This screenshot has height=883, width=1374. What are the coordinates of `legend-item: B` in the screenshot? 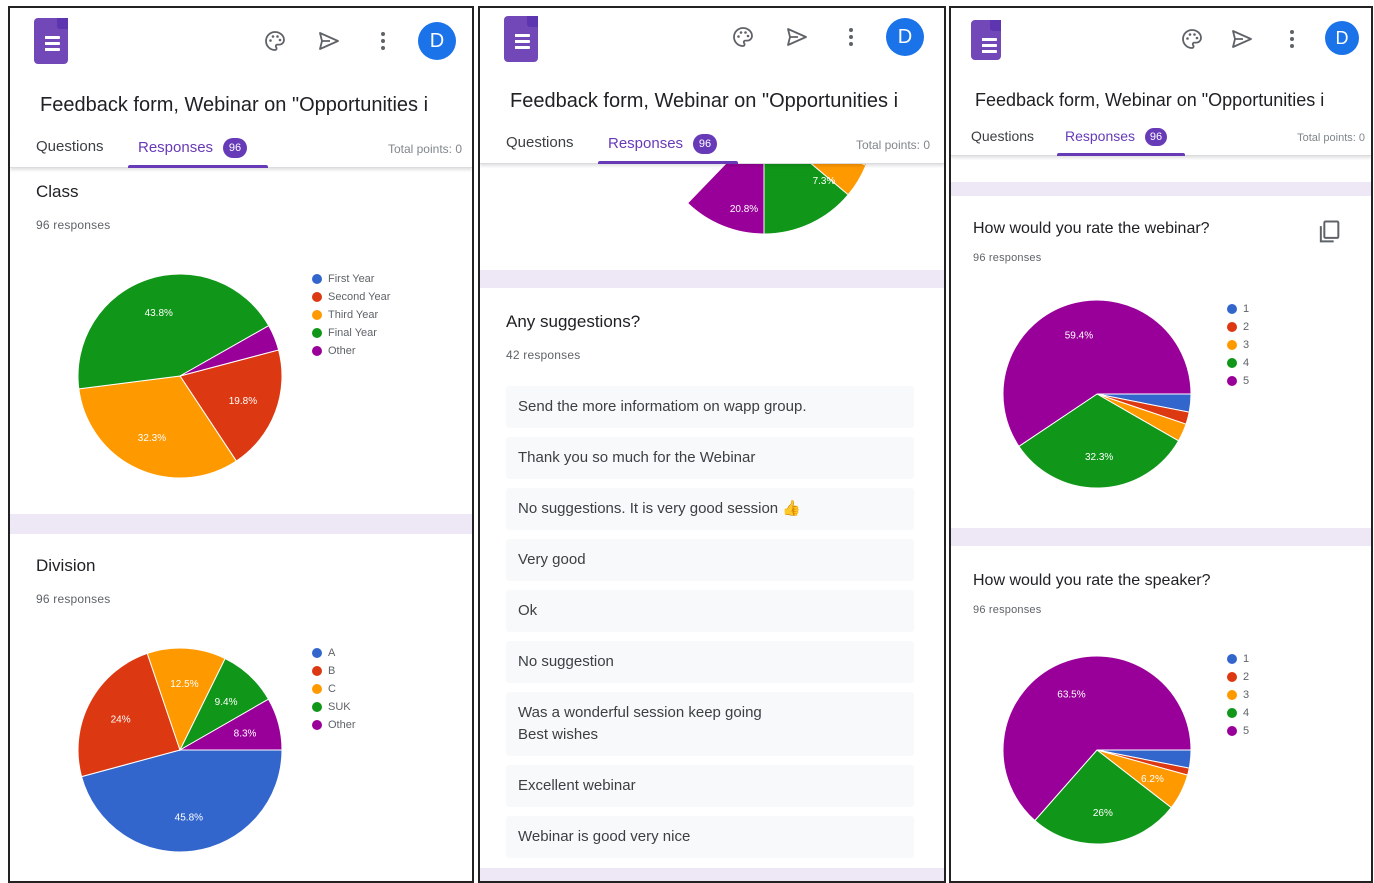 It's located at (334, 671).